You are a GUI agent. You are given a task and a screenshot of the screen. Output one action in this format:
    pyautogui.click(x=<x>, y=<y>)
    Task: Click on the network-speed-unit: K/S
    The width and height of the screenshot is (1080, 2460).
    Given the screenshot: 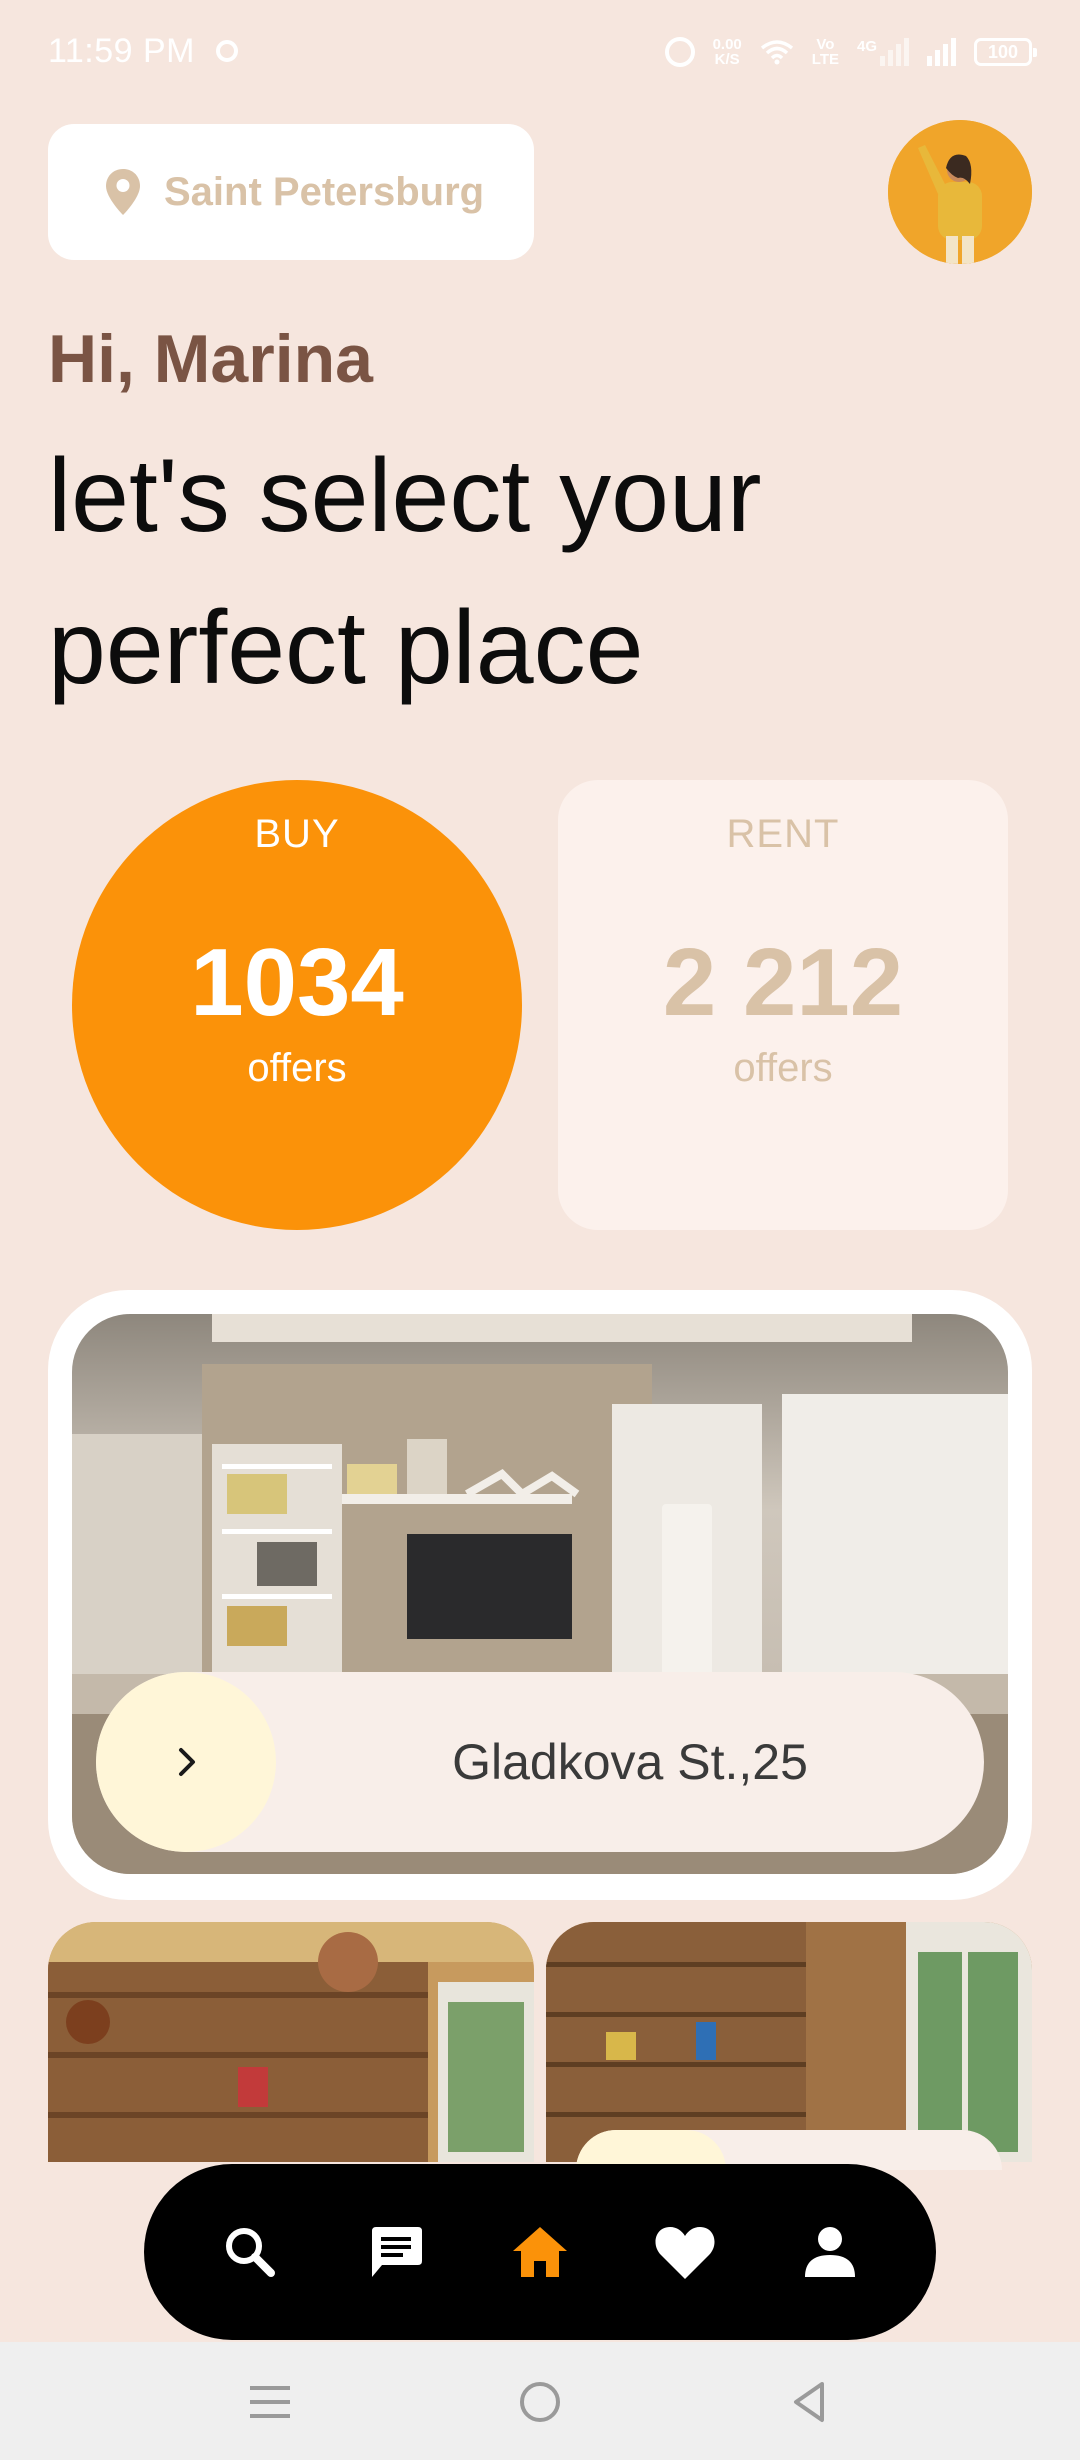 What is the action you would take?
    pyautogui.click(x=727, y=59)
    